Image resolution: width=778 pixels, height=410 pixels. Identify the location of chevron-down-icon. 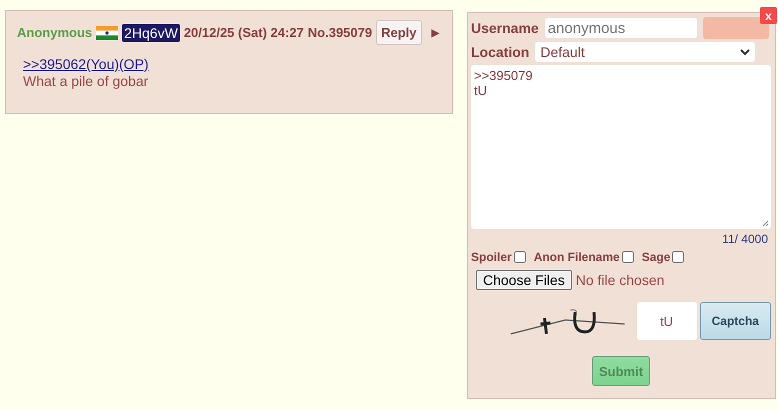
(745, 52).